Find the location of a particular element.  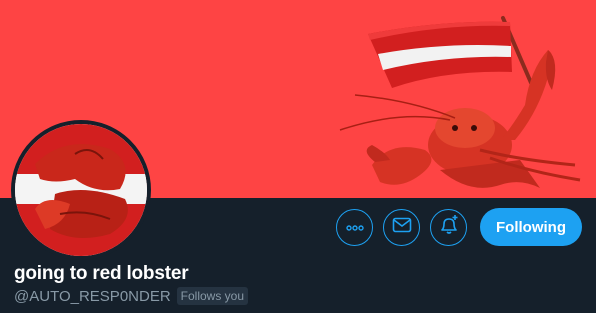

avatar is located at coordinates (81, 190).